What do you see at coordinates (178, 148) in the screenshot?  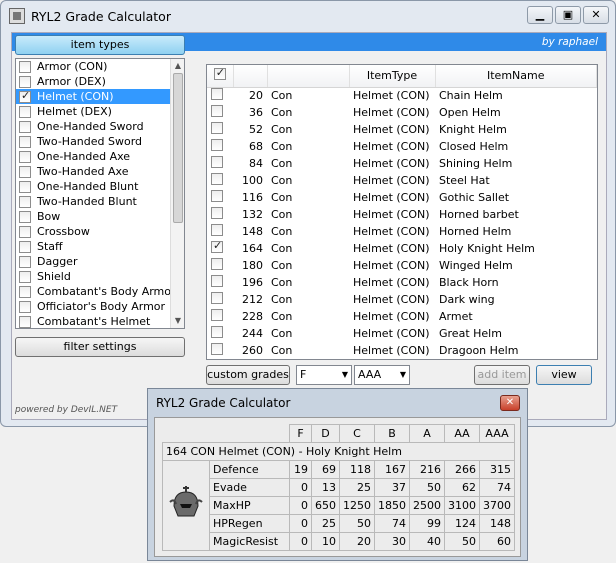 I see `scroll-thumb` at bounding box center [178, 148].